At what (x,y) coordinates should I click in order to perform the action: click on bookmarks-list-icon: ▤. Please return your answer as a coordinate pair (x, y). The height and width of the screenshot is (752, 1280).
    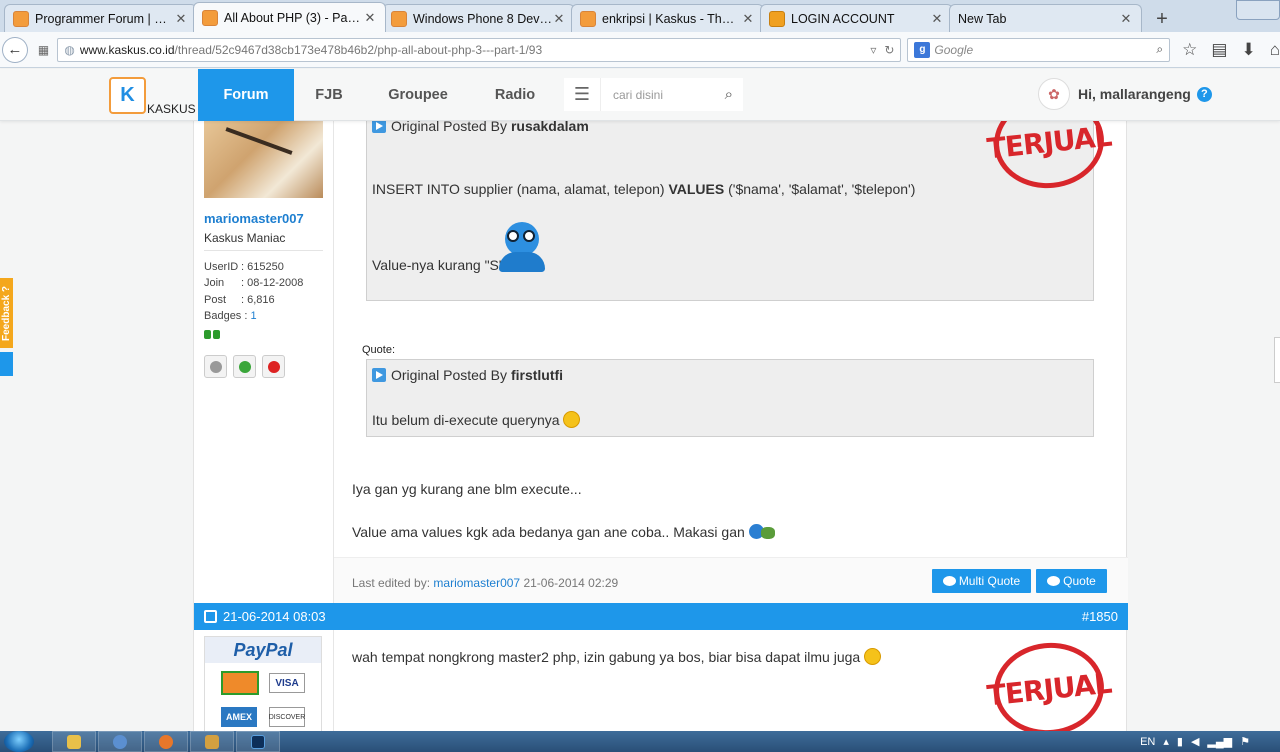
    Looking at the image, I should click on (1219, 50).